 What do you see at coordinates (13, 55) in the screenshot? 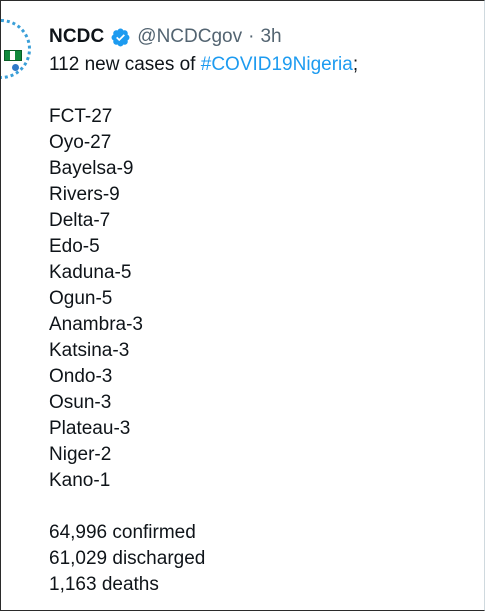
I see `flag-icon` at bounding box center [13, 55].